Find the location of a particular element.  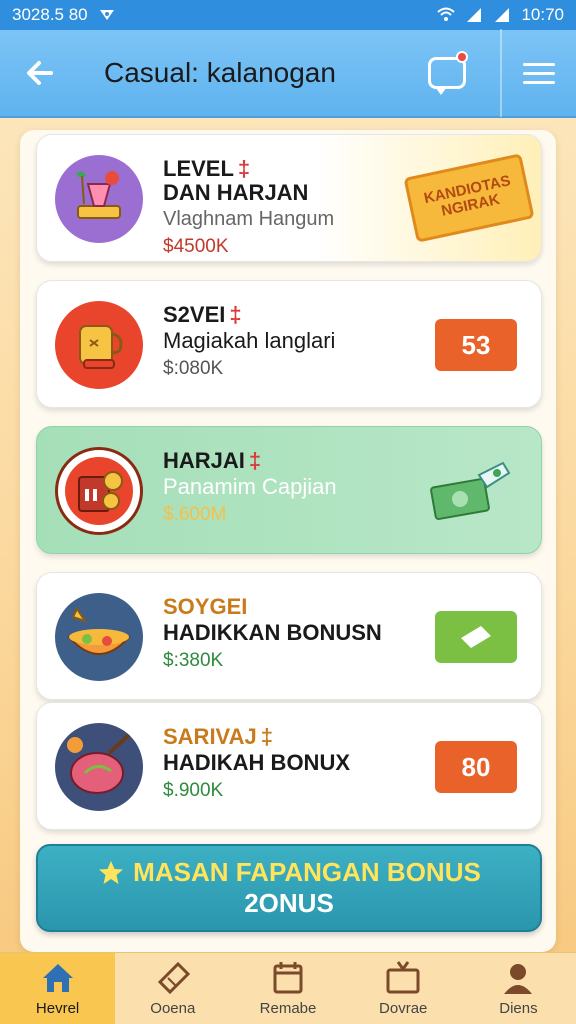

wifi-icon is located at coordinates (446, 14).